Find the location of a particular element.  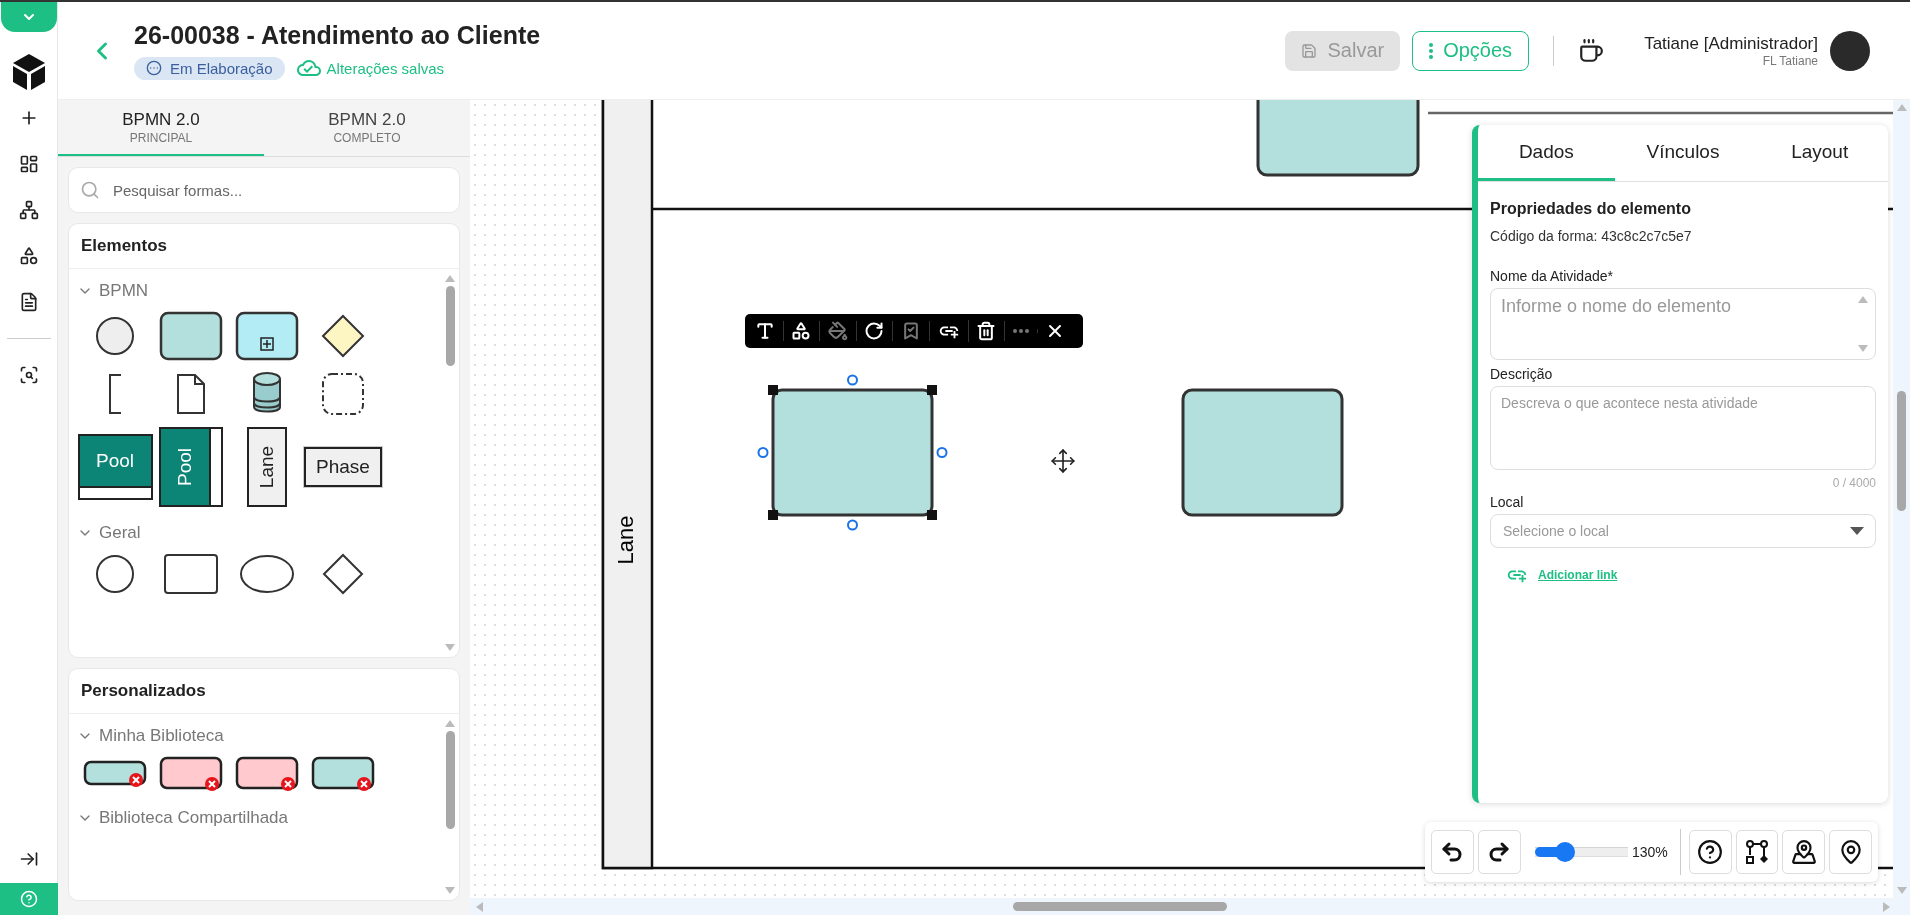

rotate-icon is located at coordinates (874, 331).